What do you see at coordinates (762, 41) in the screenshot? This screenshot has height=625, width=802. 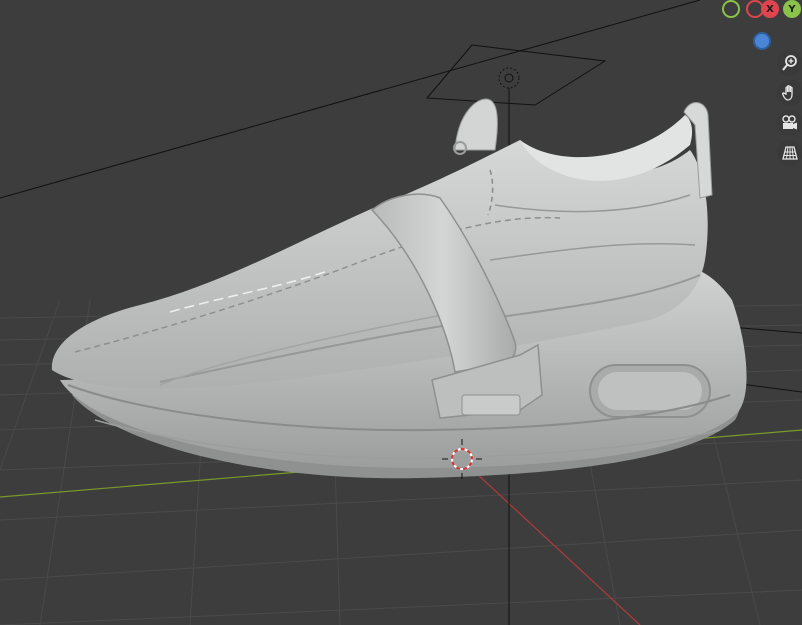 I see `gizmo-z-axis` at bounding box center [762, 41].